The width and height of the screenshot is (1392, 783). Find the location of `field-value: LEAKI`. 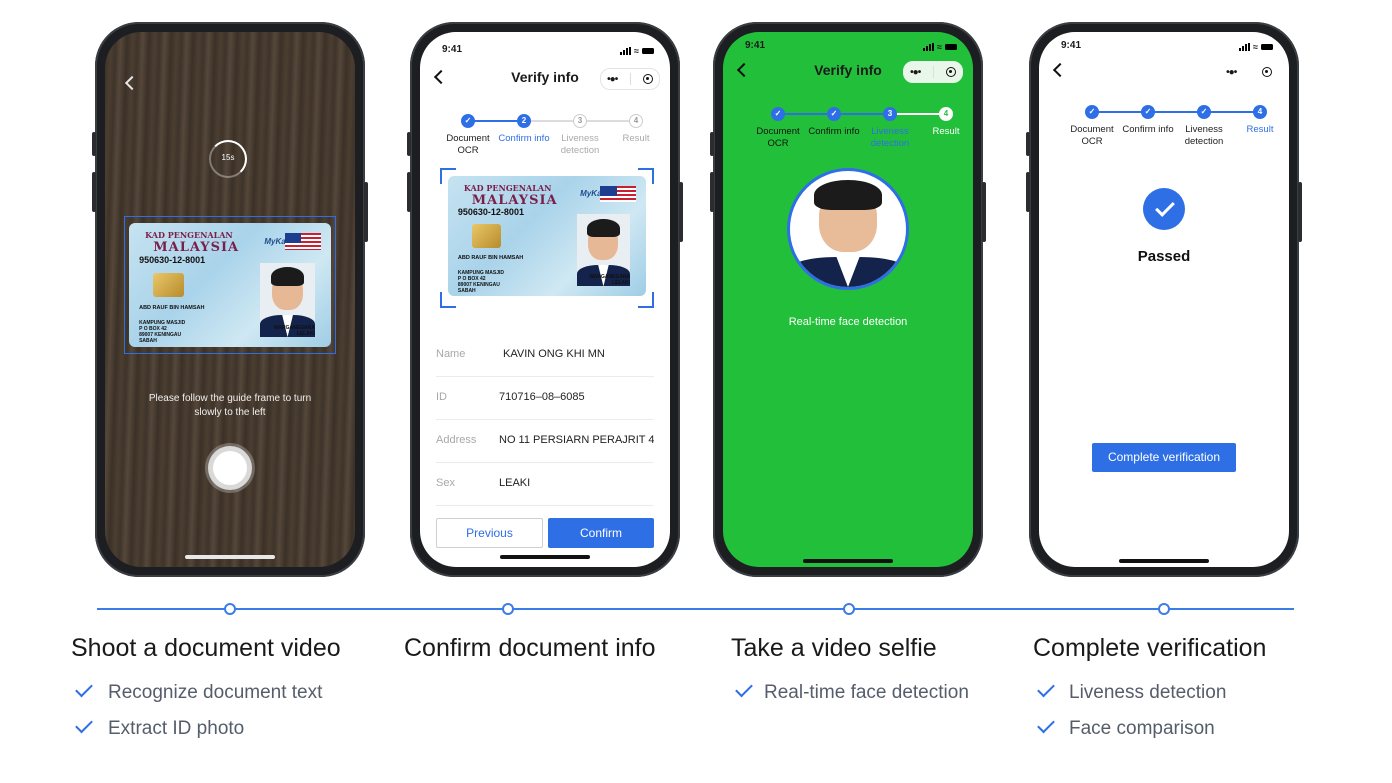

field-value: LEAKI is located at coordinates (576, 483).